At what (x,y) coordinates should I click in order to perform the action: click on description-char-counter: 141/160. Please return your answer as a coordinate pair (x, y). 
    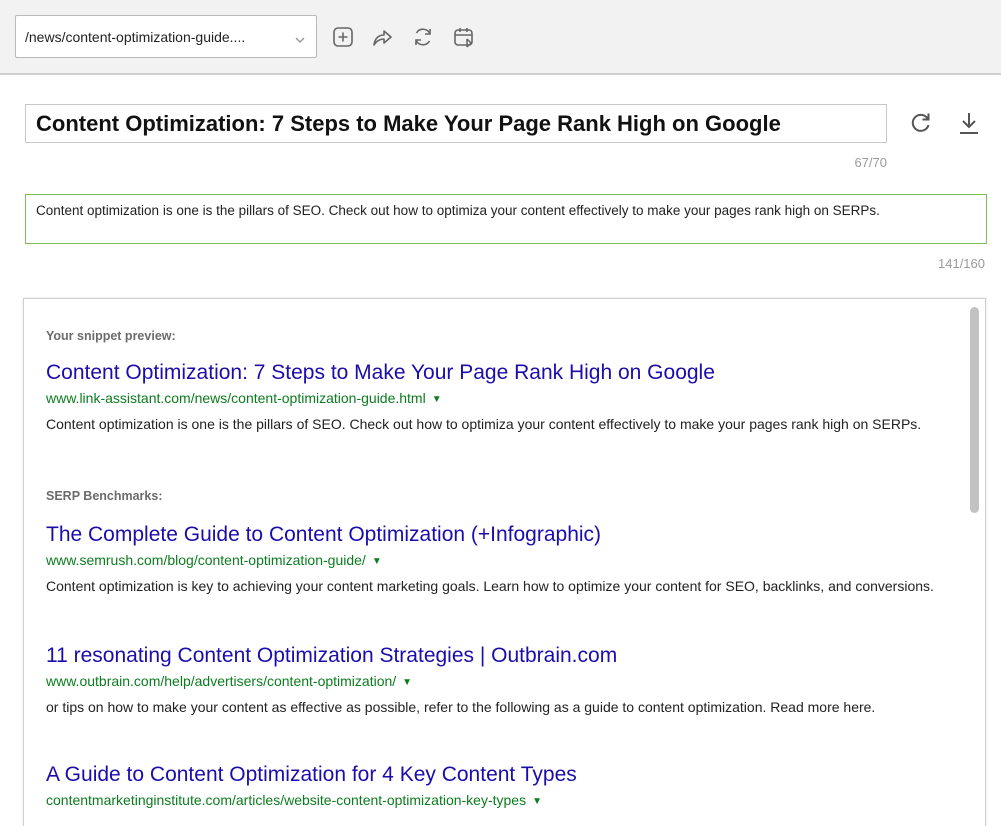
    Looking at the image, I should click on (961, 263).